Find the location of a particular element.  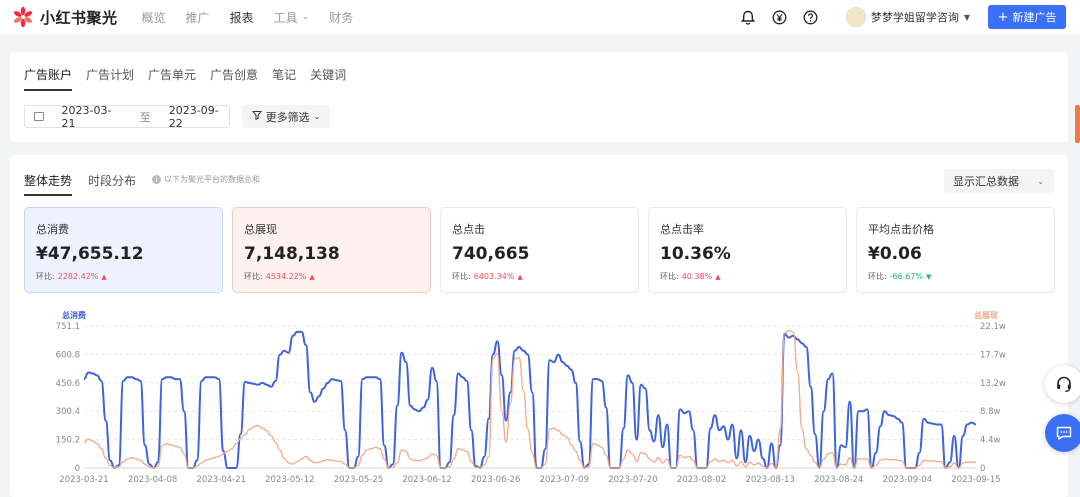

card-value: 740,665 is located at coordinates (491, 254).